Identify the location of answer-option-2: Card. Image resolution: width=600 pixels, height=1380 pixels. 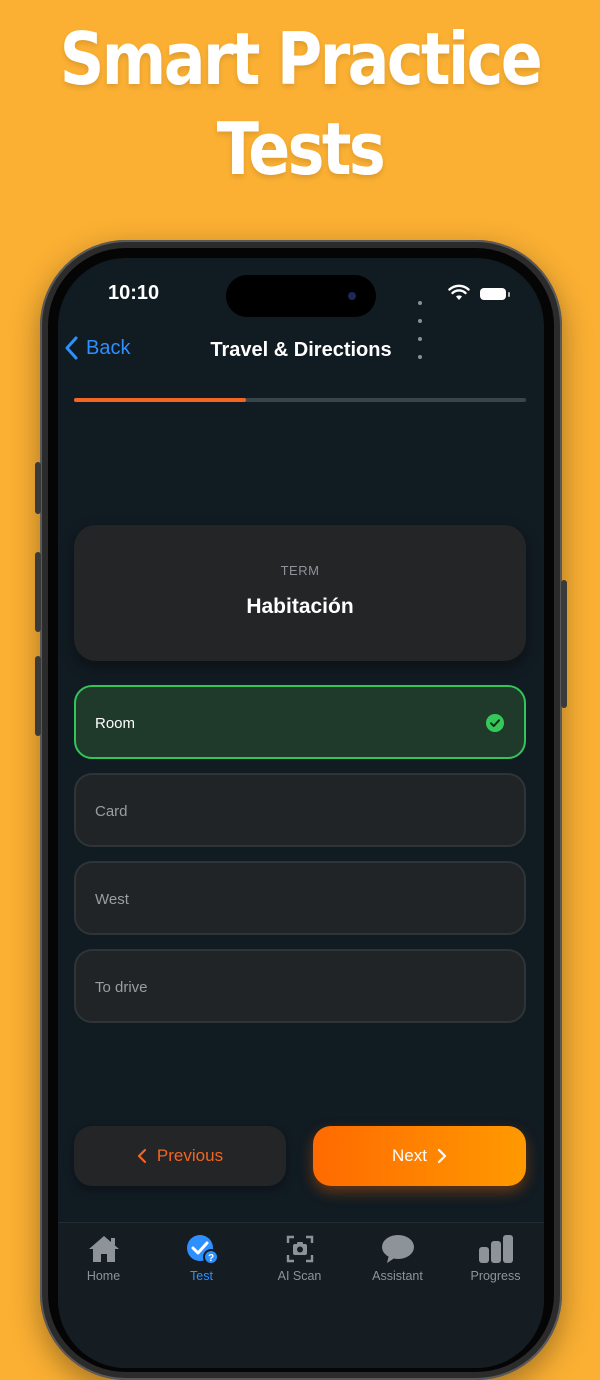
(300, 810).